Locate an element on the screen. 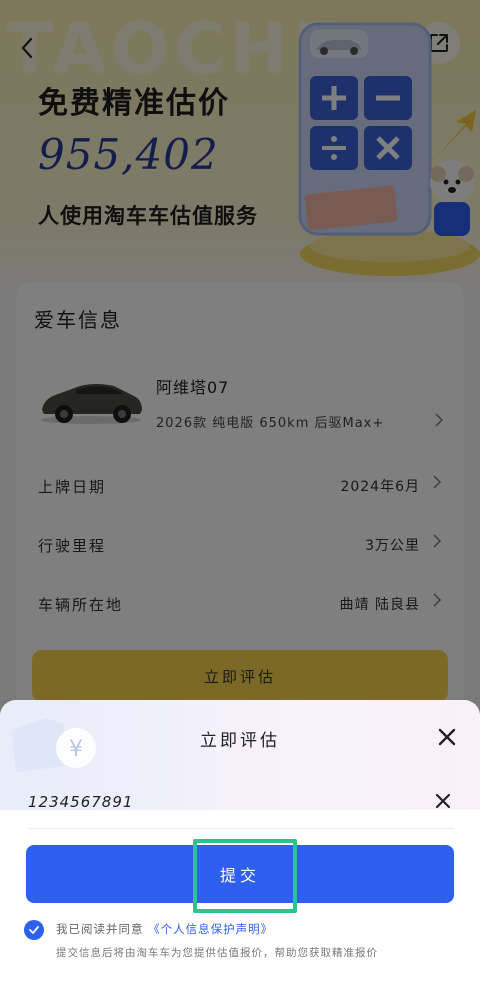 This screenshot has height=988, width=480. clear-input-button is located at coordinates (443, 801).